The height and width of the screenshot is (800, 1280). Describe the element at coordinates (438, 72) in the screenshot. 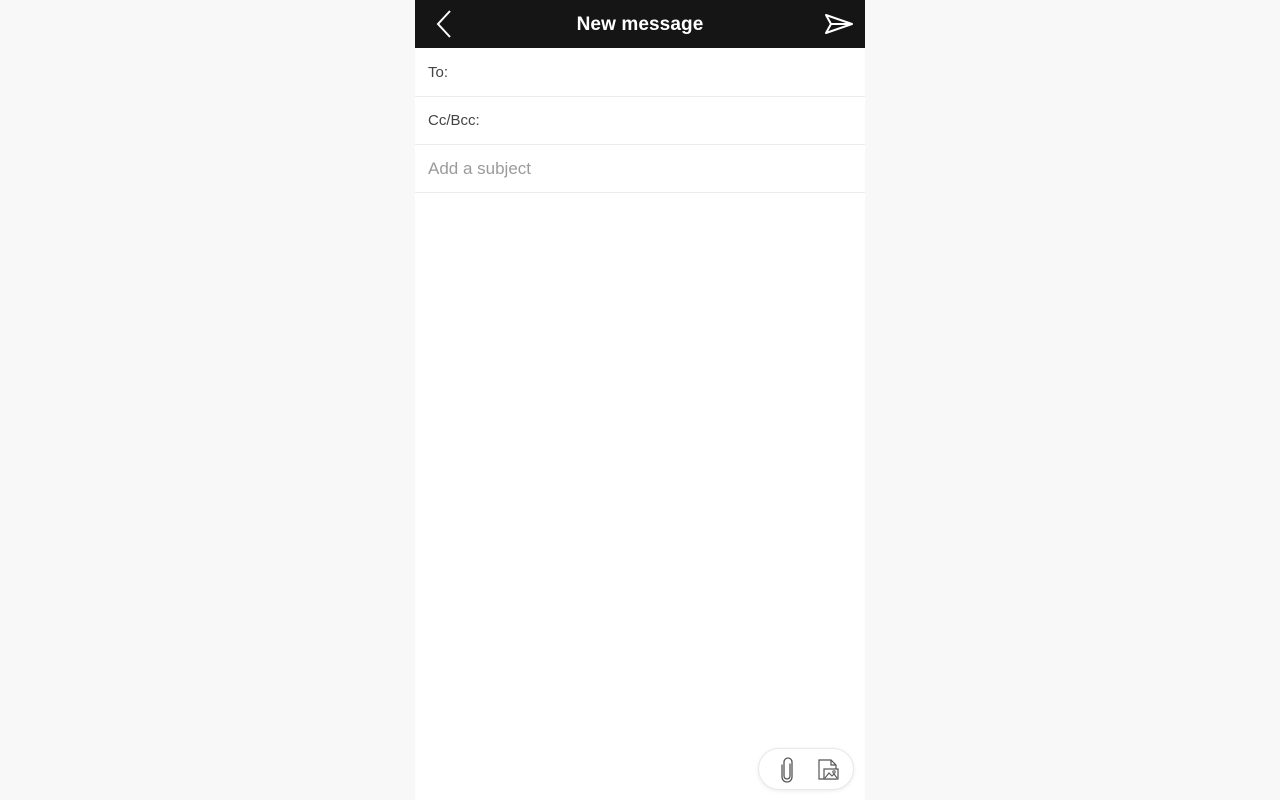

I see `to-label: To:` at that location.